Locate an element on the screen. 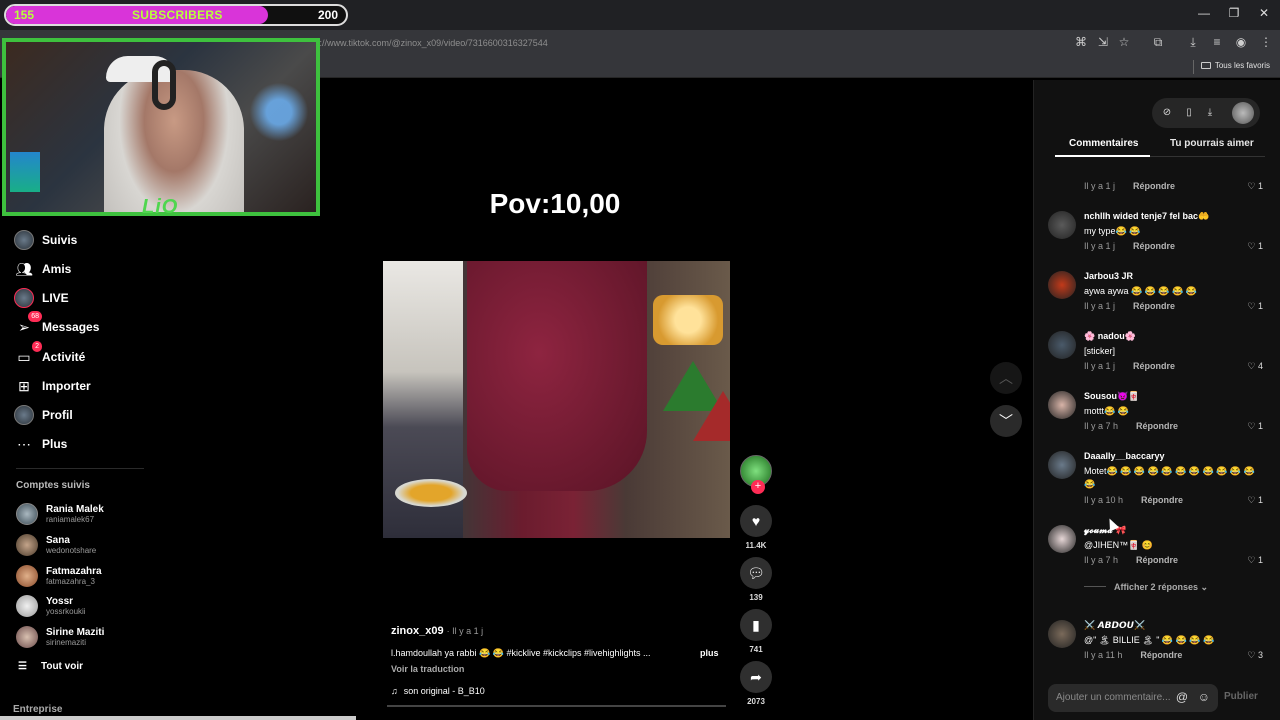 The width and height of the screenshot is (1280, 720). previous-video-button: ︿ is located at coordinates (1006, 378).